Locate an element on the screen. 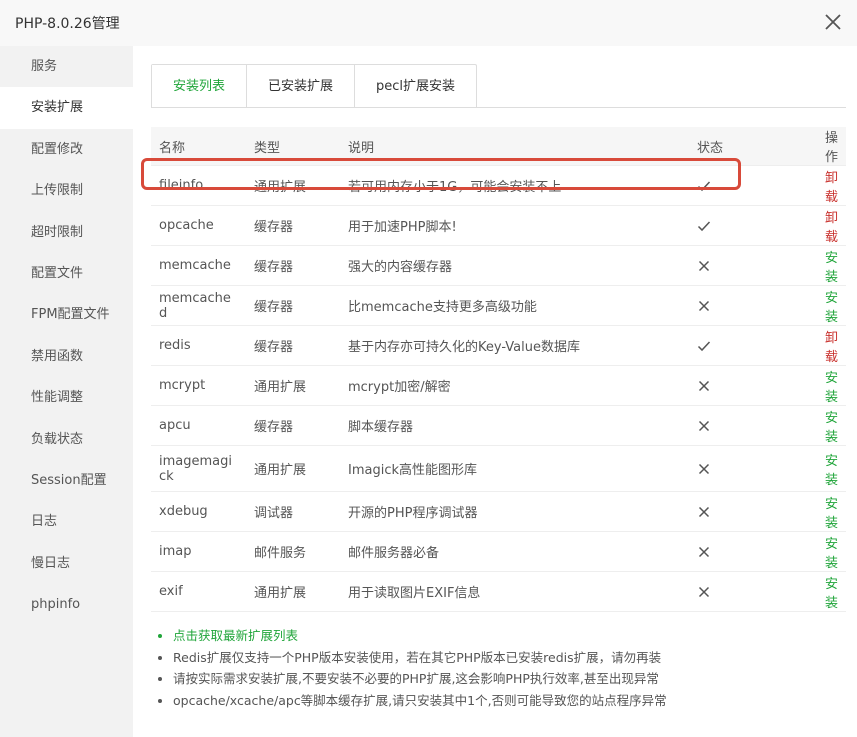 The image size is (857, 737). table-header-row: 名称 类型 说明 状态 操作 is located at coordinates (498, 146).